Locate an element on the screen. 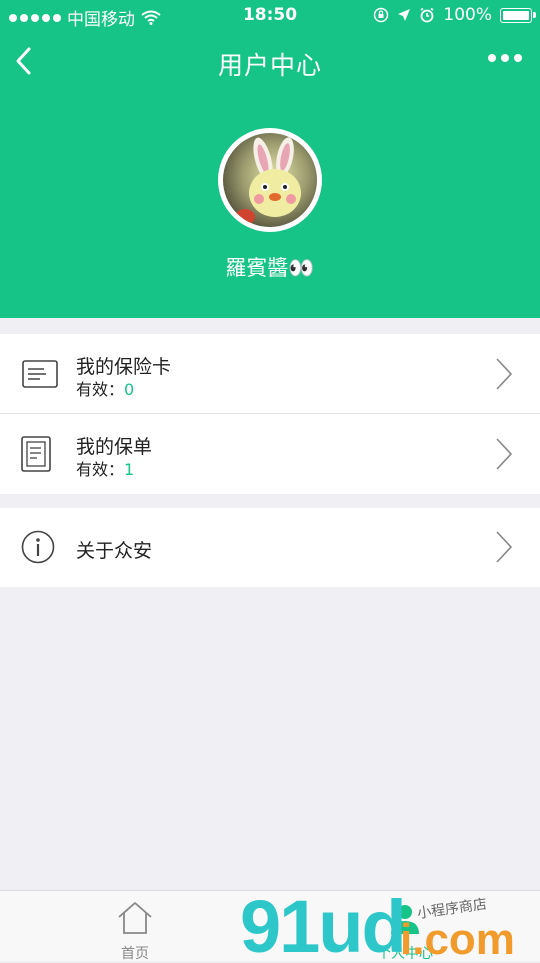 The height and width of the screenshot is (963, 540). battery-label: 100% is located at coordinates (467, 15).